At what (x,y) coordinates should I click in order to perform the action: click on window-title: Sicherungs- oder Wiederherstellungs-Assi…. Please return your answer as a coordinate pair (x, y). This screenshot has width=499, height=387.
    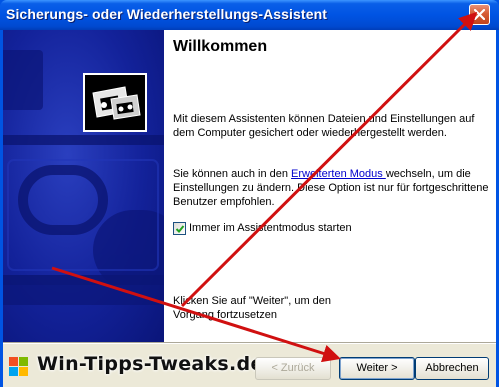
    Looking at the image, I should click on (166, 14).